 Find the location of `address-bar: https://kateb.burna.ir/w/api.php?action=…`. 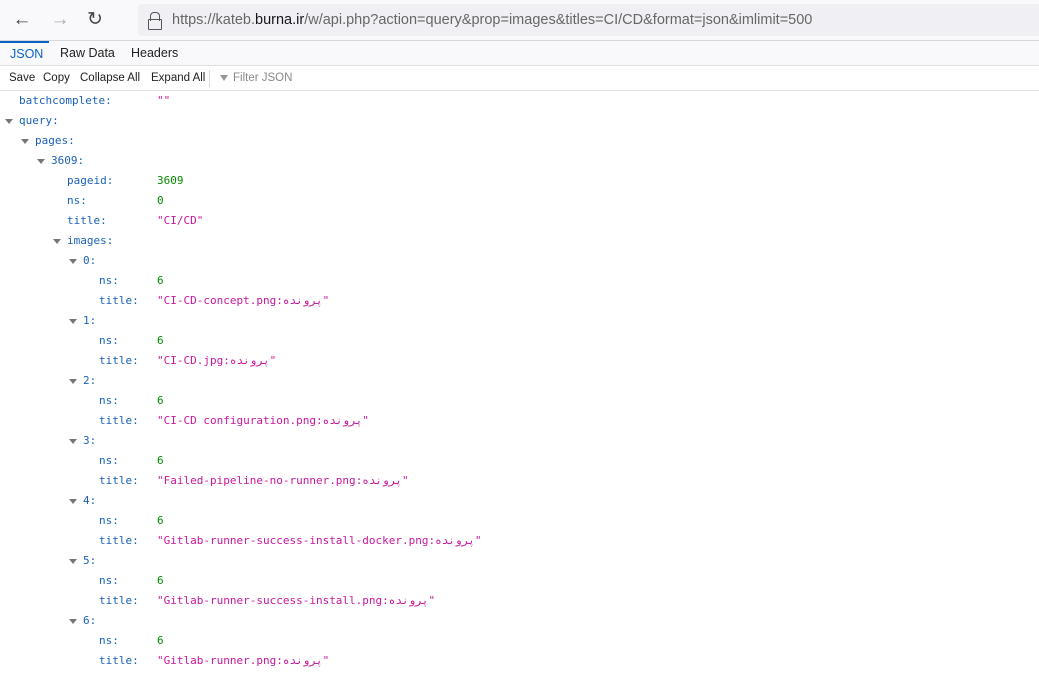

address-bar: https://kateb.burna.ir/w/api.php?action=… is located at coordinates (588, 20).